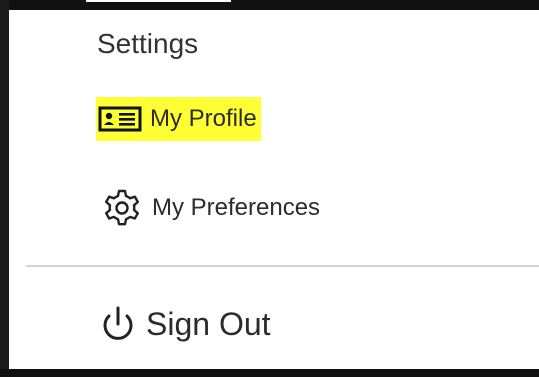 The image size is (539, 377). Describe the element at coordinates (203, 118) in the screenshot. I see `my-profile-label: My Profile` at that location.